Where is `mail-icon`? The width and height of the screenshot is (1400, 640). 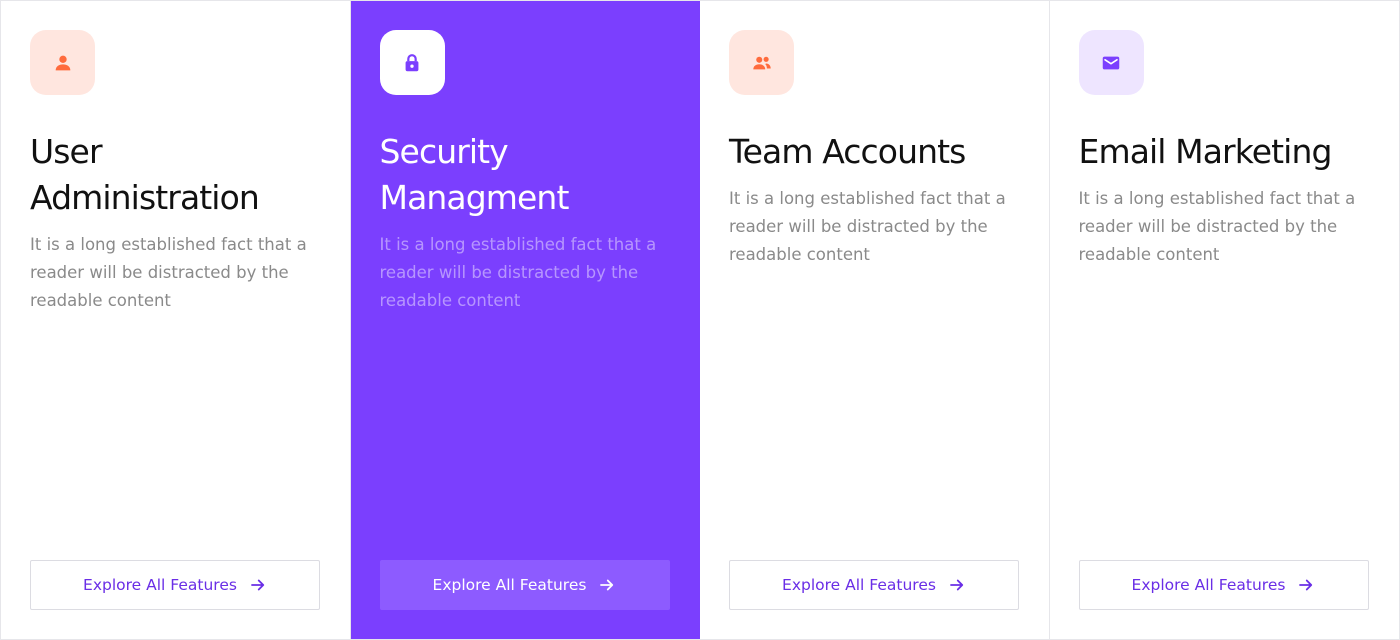
mail-icon is located at coordinates (1111, 63).